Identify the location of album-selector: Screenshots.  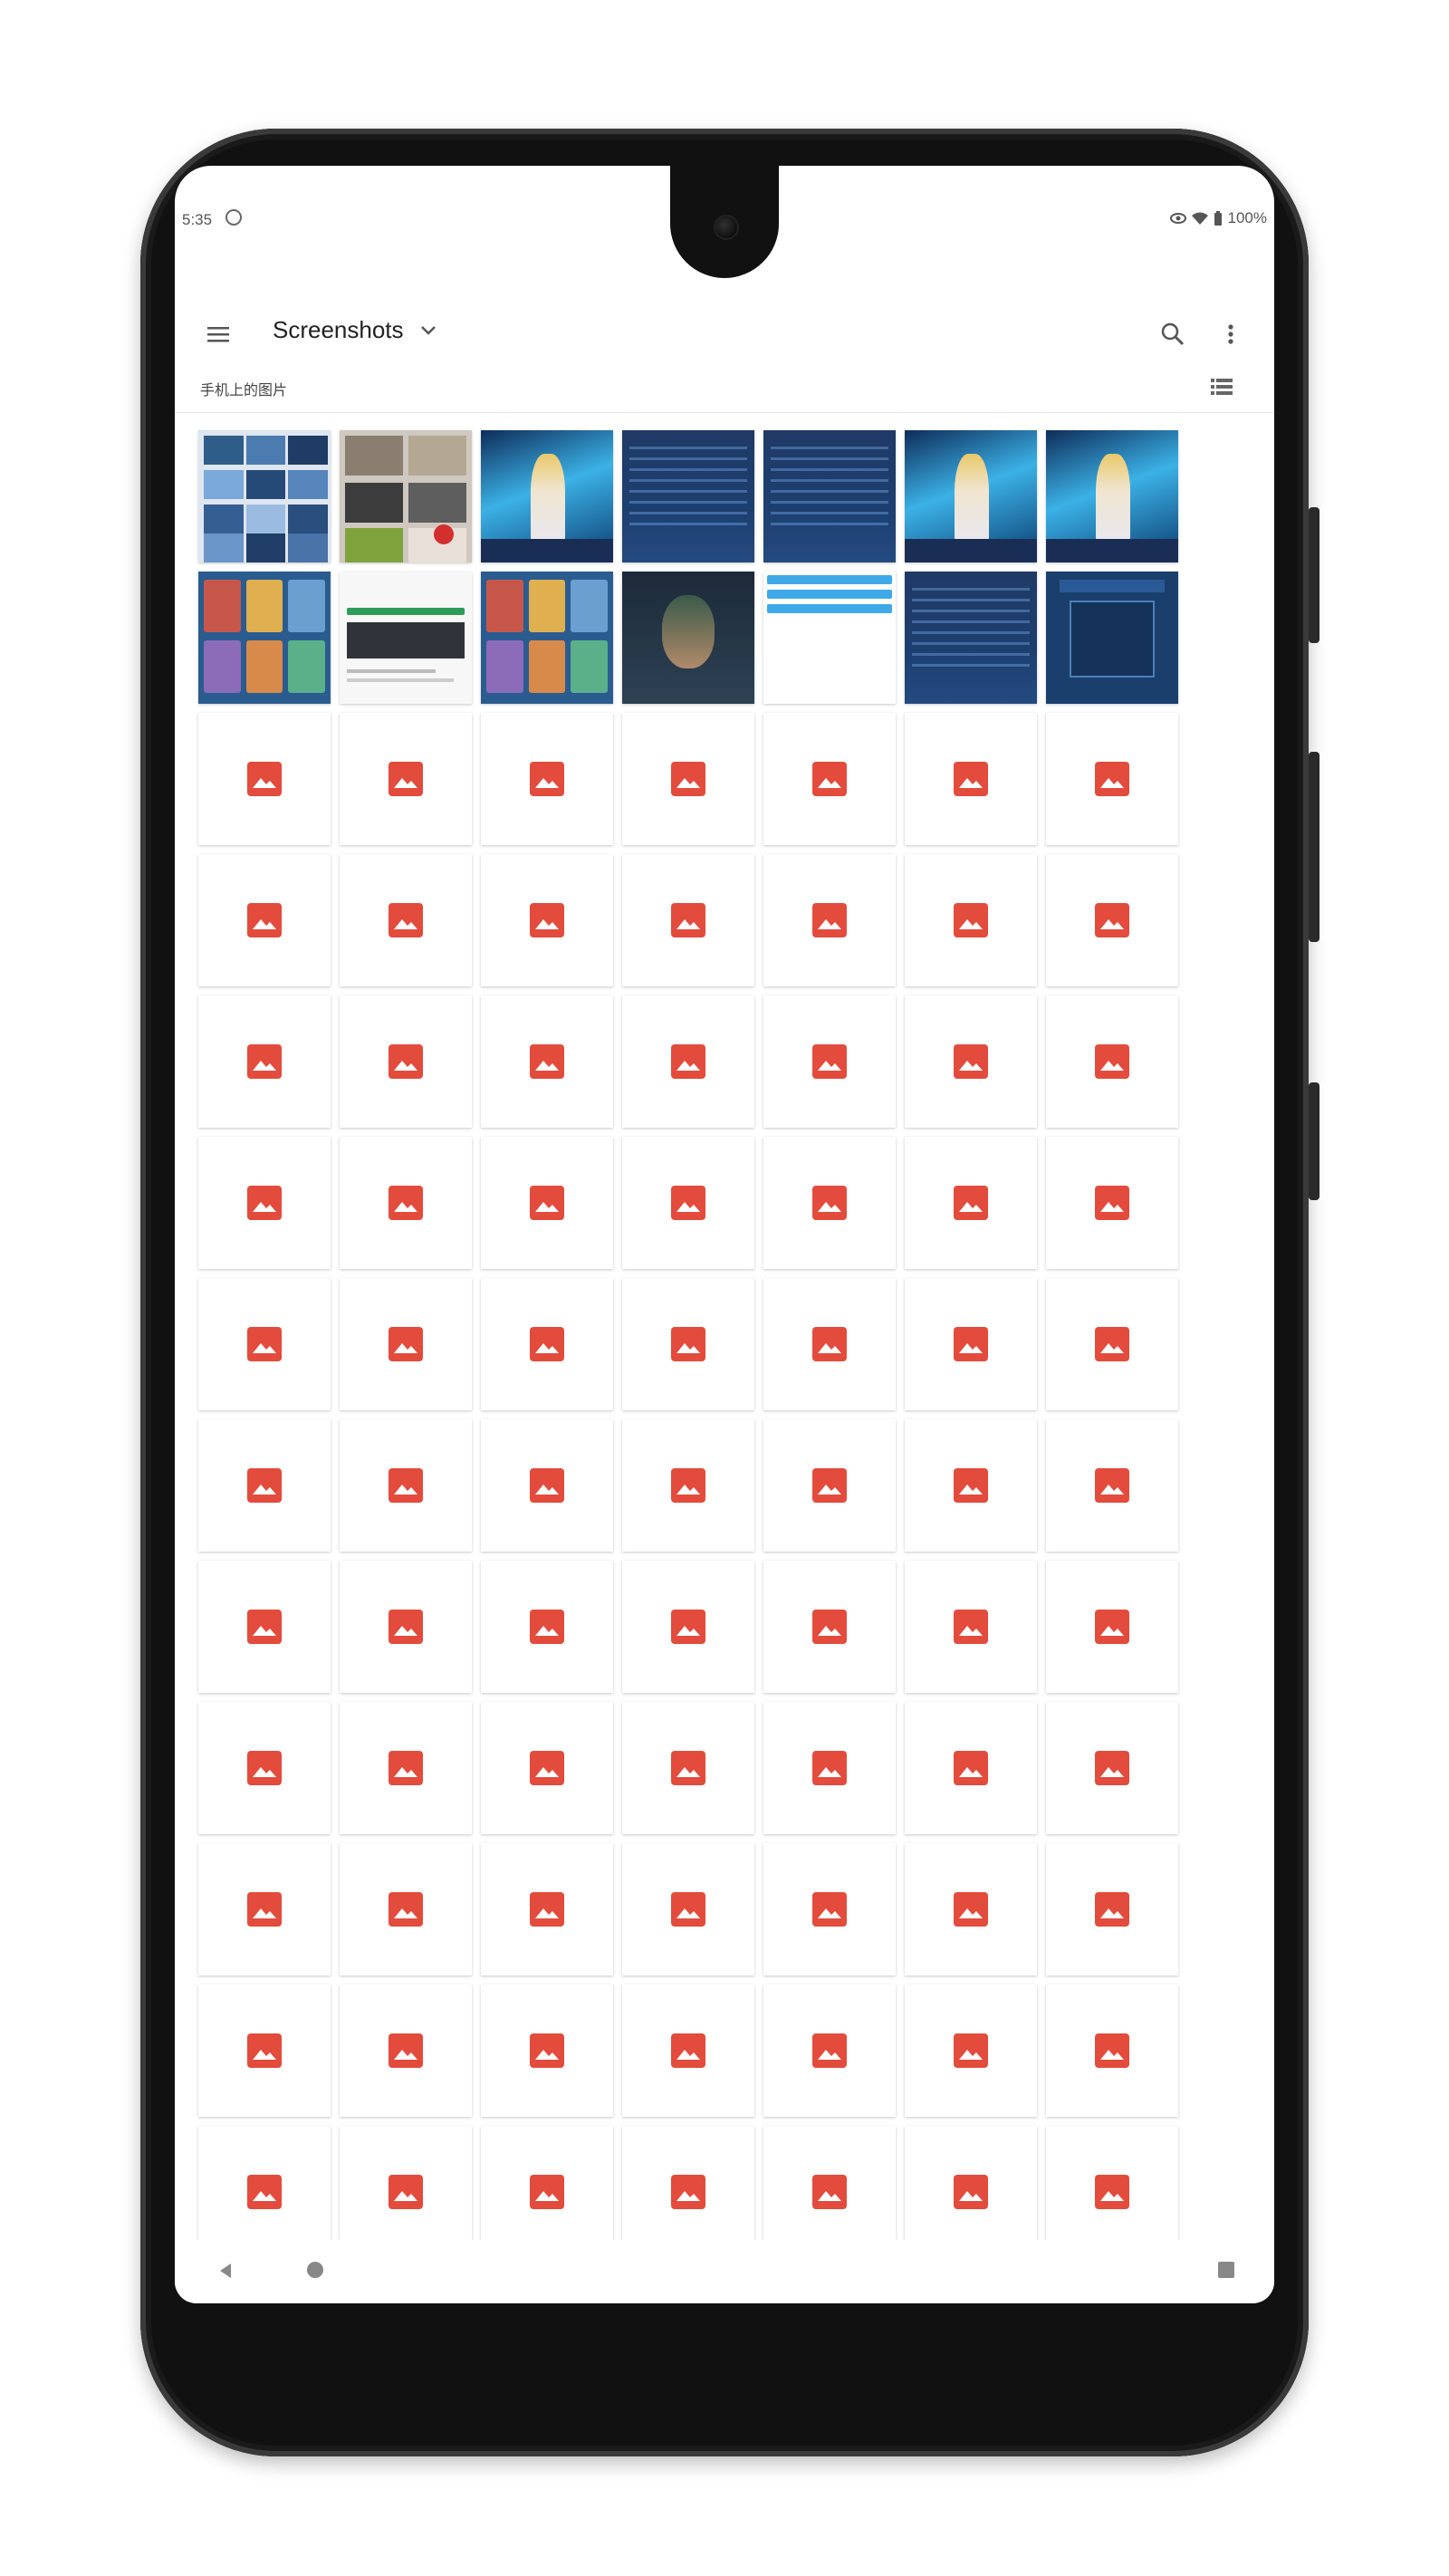
(355, 330).